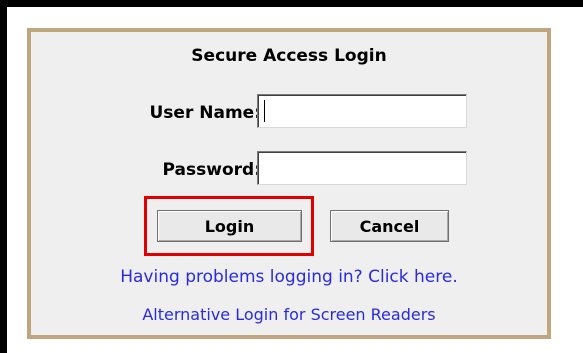 The height and width of the screenshot is (353, 583). What do you see at coordinates (211, 170) in the screenshot?
I see `password-label: Password:` at bounding box center [211, 170].